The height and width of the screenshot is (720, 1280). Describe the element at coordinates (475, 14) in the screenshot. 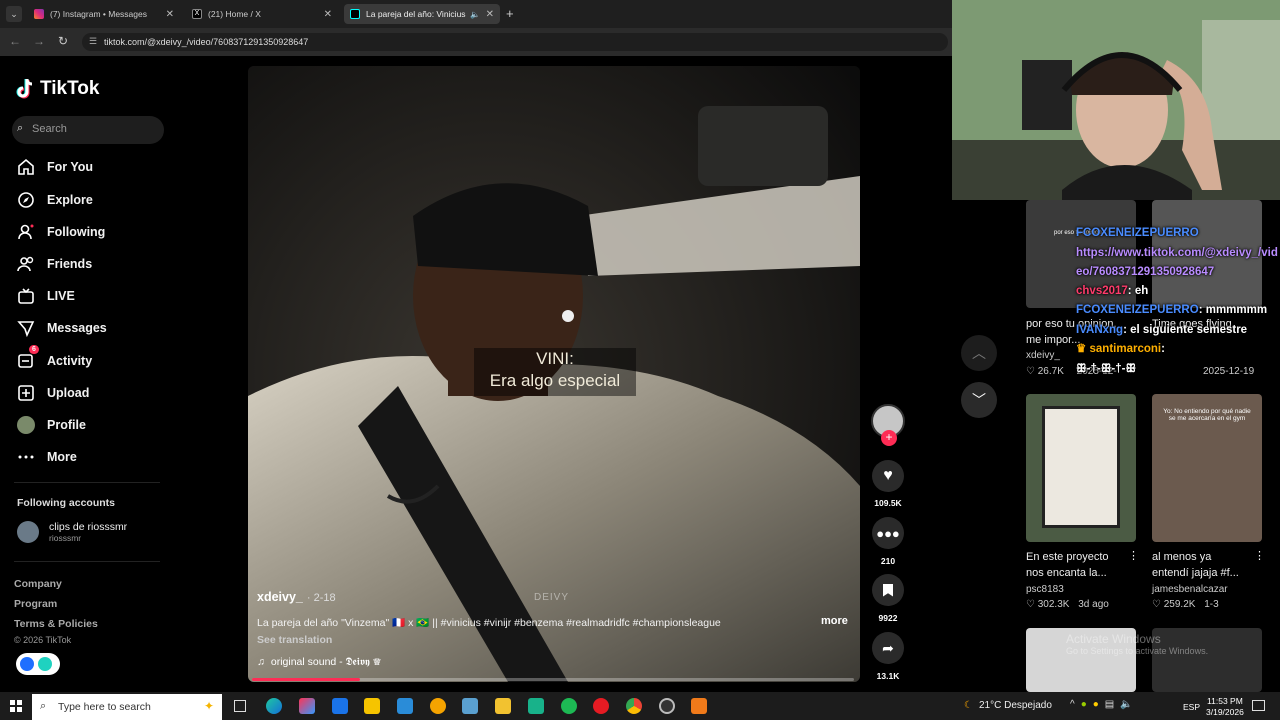

I see `speaker-icon: 🔈` at that location.